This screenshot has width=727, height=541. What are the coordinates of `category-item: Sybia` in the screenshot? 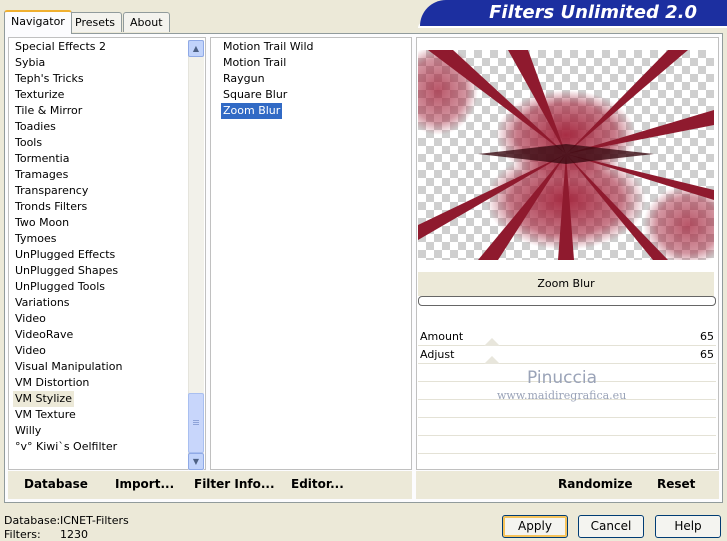 It's located at (30, 63).